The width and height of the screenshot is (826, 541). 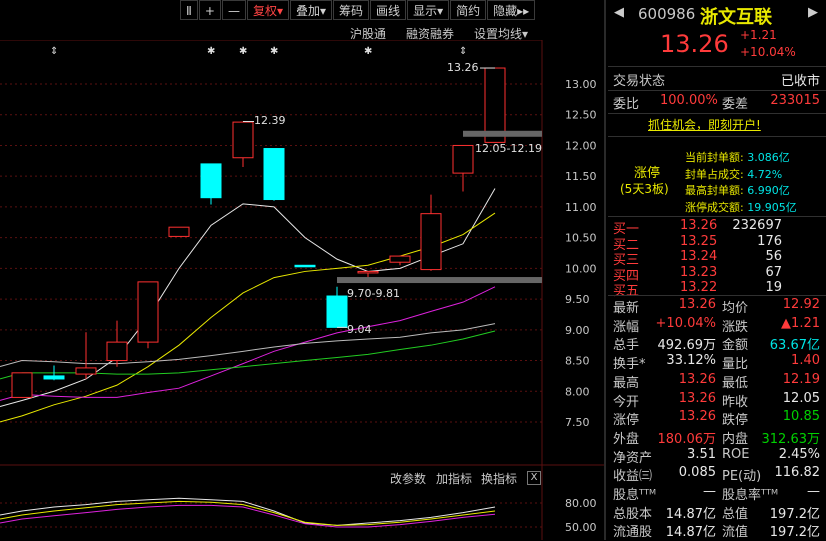 What do you see at coordinates (667, 14) in the screenshot?
I see `stock-code: 600986` at bounding box center [667, 14].